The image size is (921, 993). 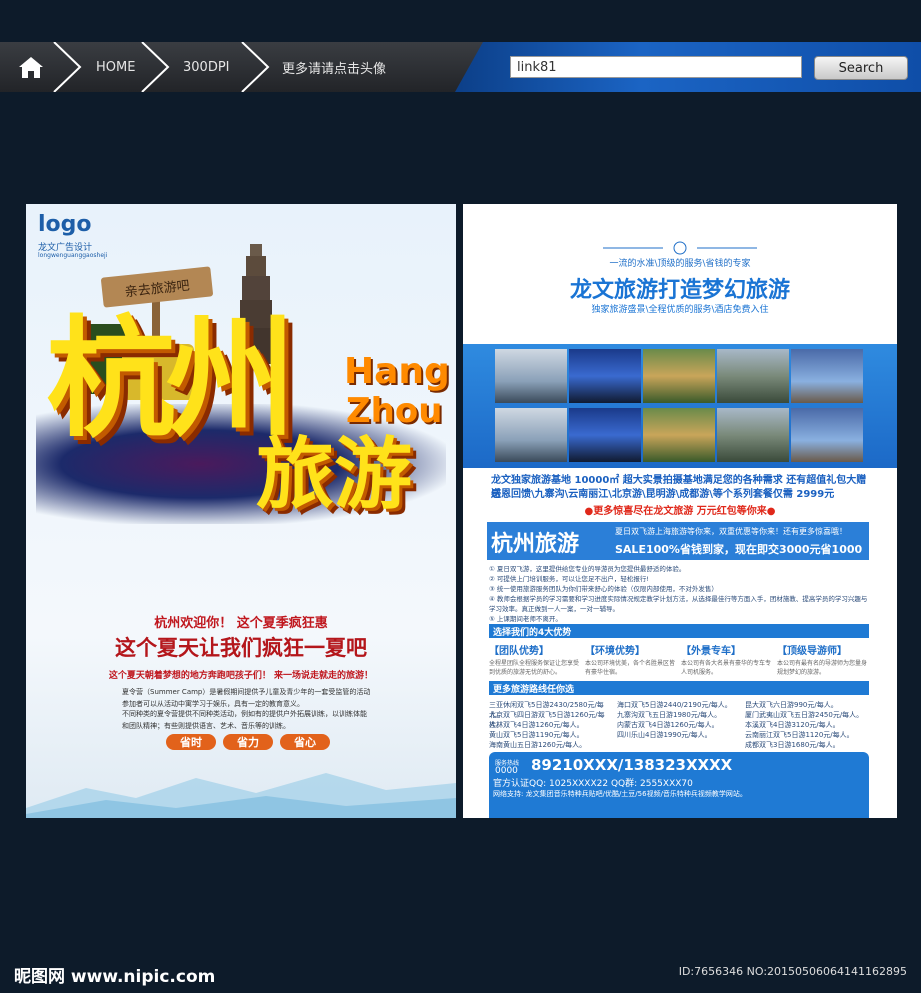 What do you see at coordinates (587, 569) in the screenshot?
I see `note-1: ① 夏日双飞游，这里提供给您专业的导游员为您提供最舒适的体验。` at bounding box center [587, 569].